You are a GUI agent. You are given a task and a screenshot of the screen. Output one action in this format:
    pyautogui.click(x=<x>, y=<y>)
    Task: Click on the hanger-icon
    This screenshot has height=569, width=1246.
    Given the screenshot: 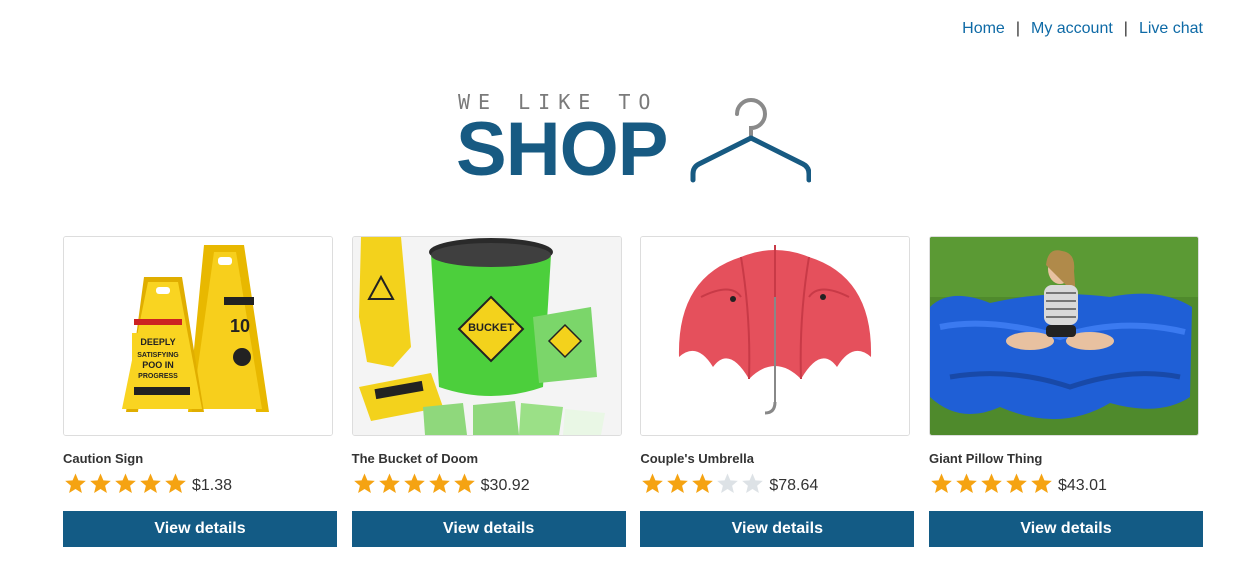 What is the action you would take?
    pyautogui.click(x=750, y=140)
    